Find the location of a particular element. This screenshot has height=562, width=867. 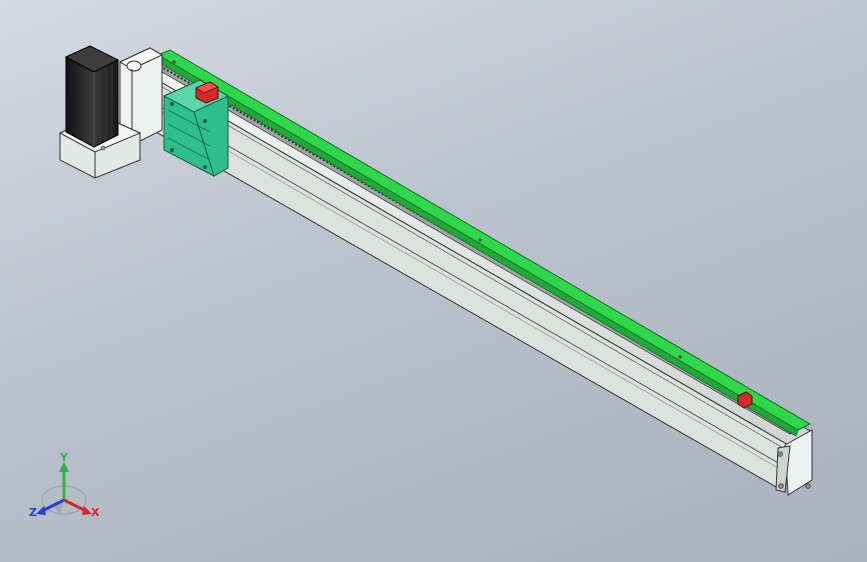

z-axis-arrow is located at coordinates (41, 510).